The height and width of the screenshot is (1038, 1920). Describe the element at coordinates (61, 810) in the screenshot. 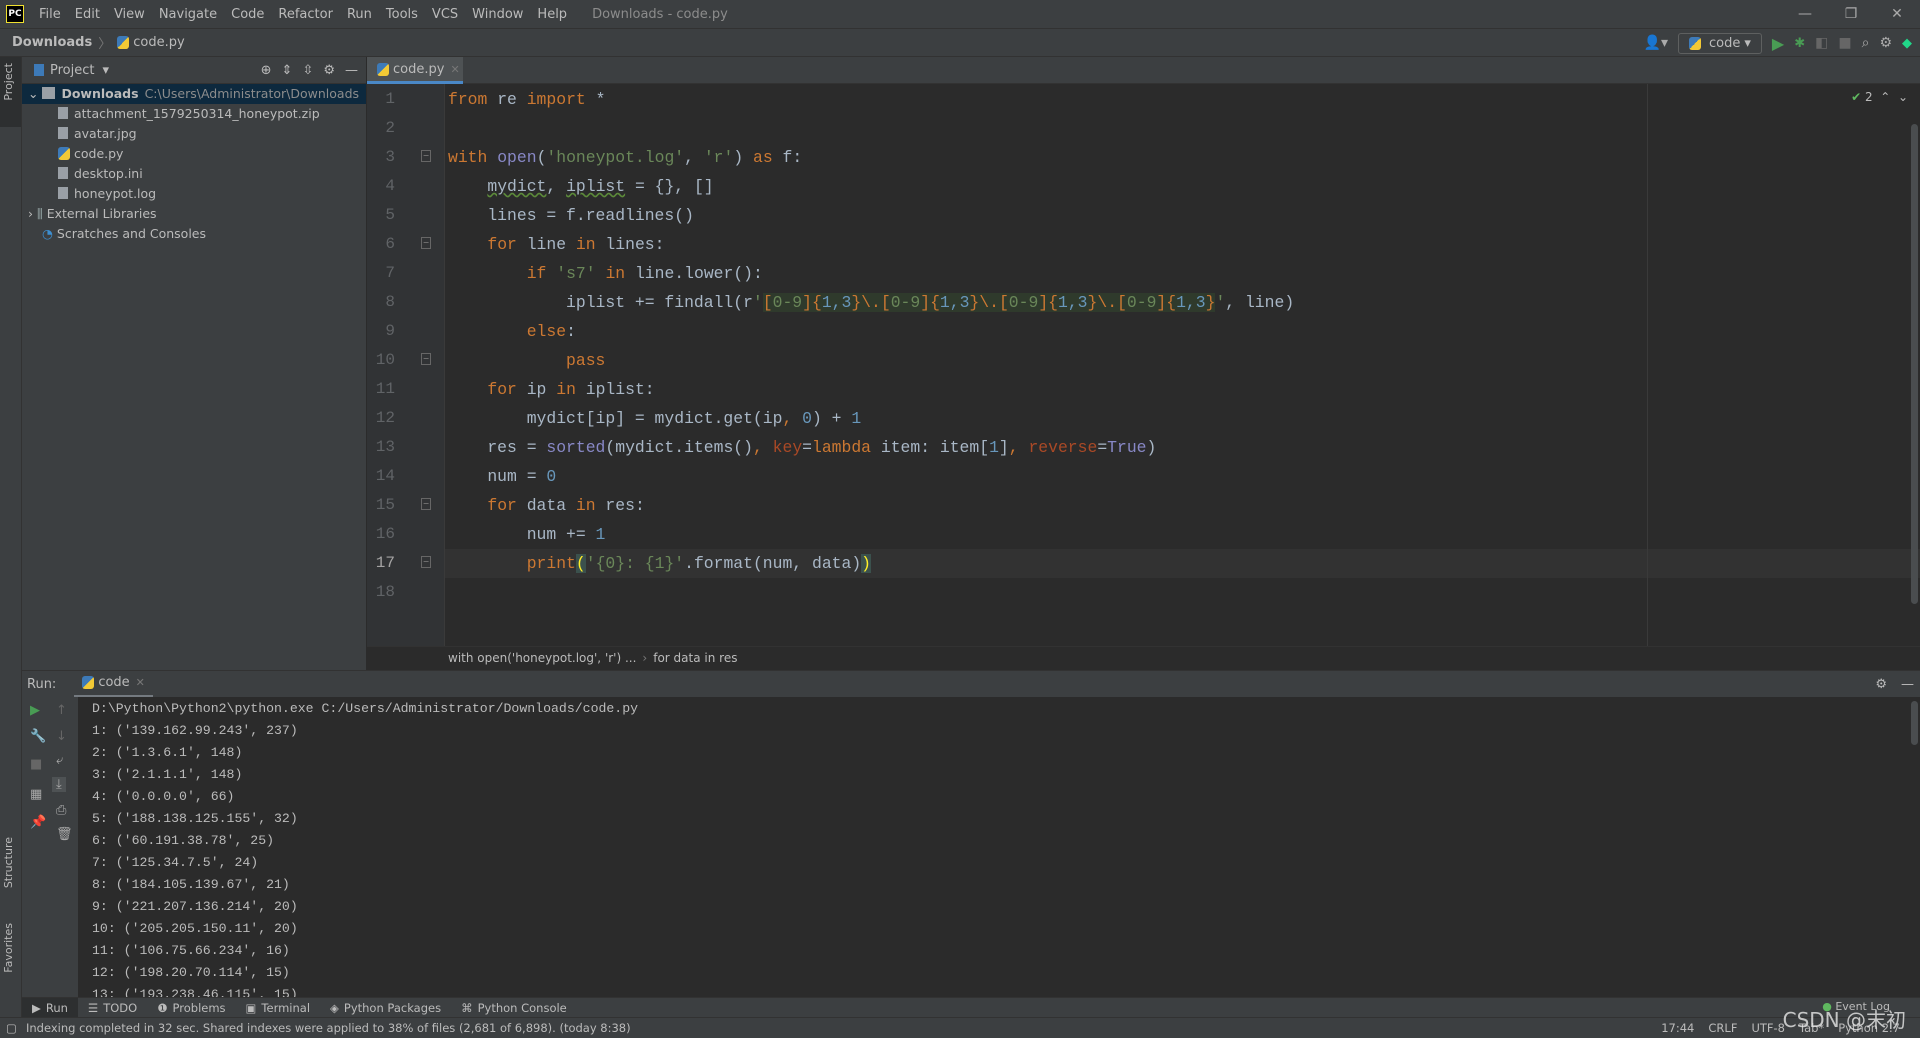

I see `print-icon: ⎙` at that location.